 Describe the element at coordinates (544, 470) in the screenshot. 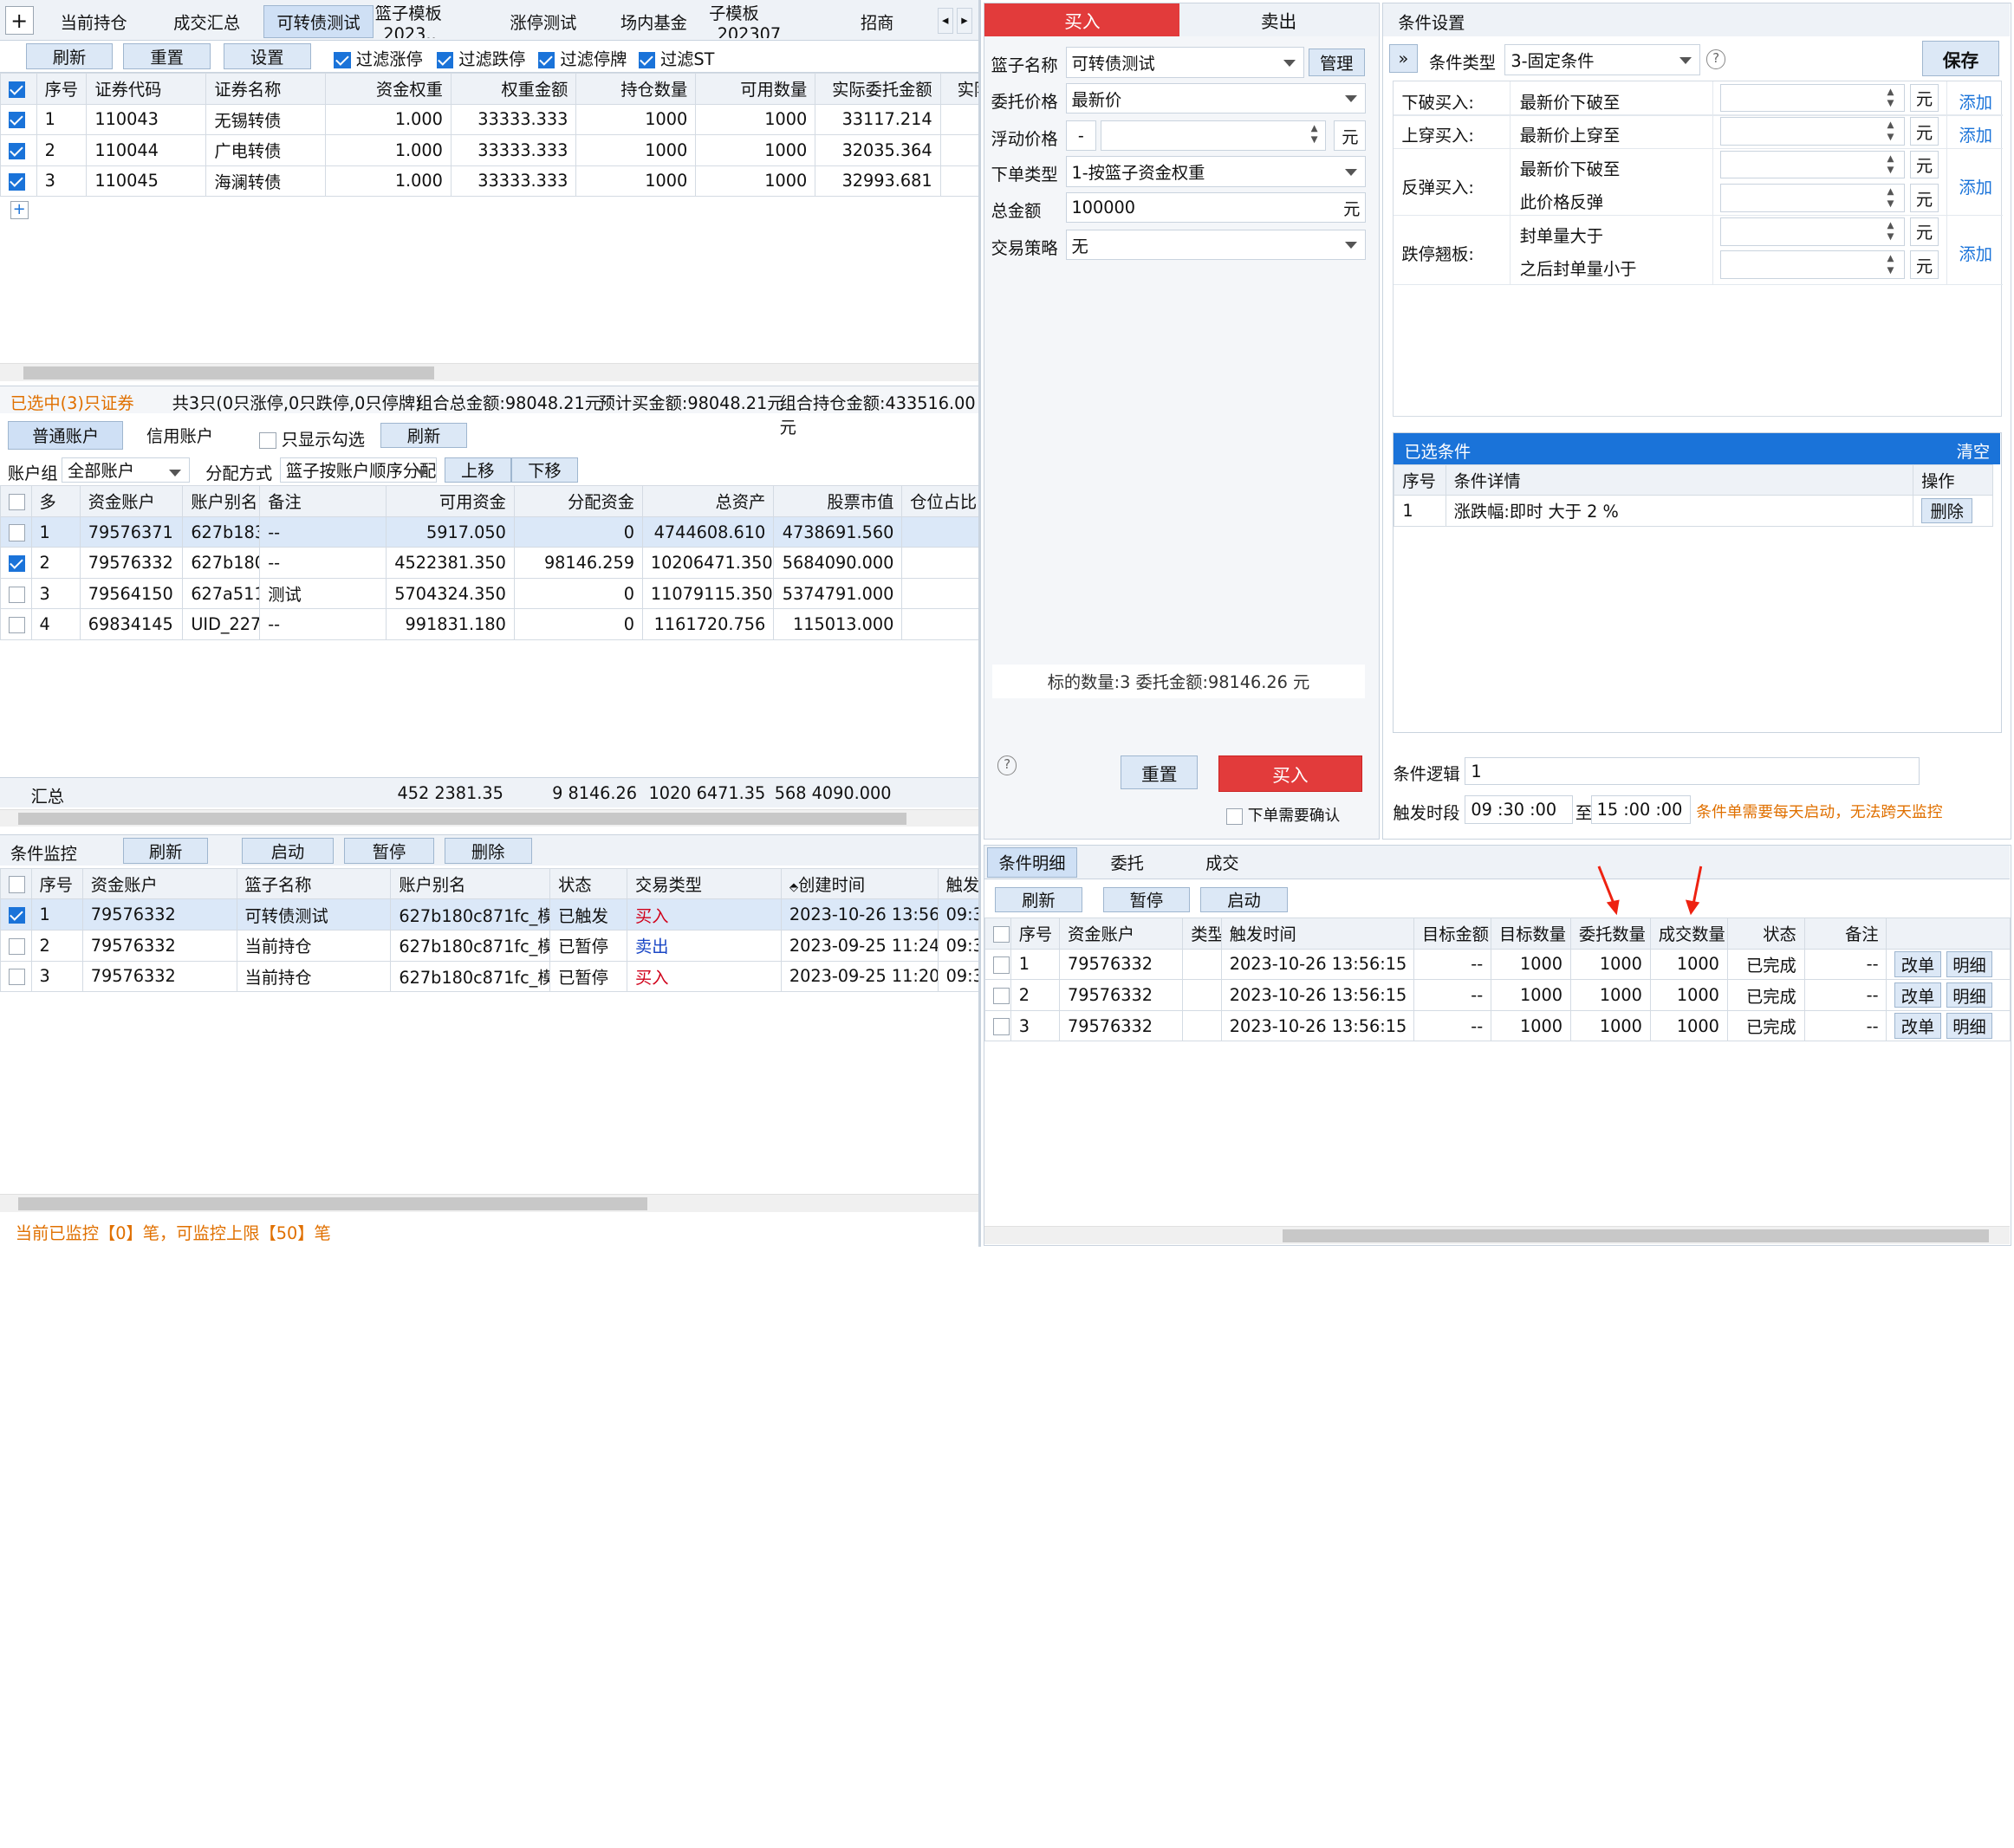

I see `move-down-button: 下移` at that location.